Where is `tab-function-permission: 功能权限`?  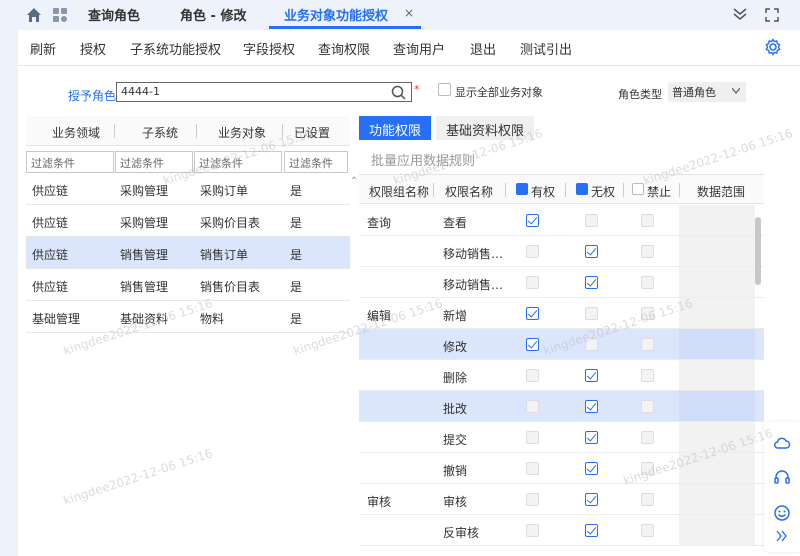 tab-function-permission: 功能权限 is located at coordinates (395, 128).